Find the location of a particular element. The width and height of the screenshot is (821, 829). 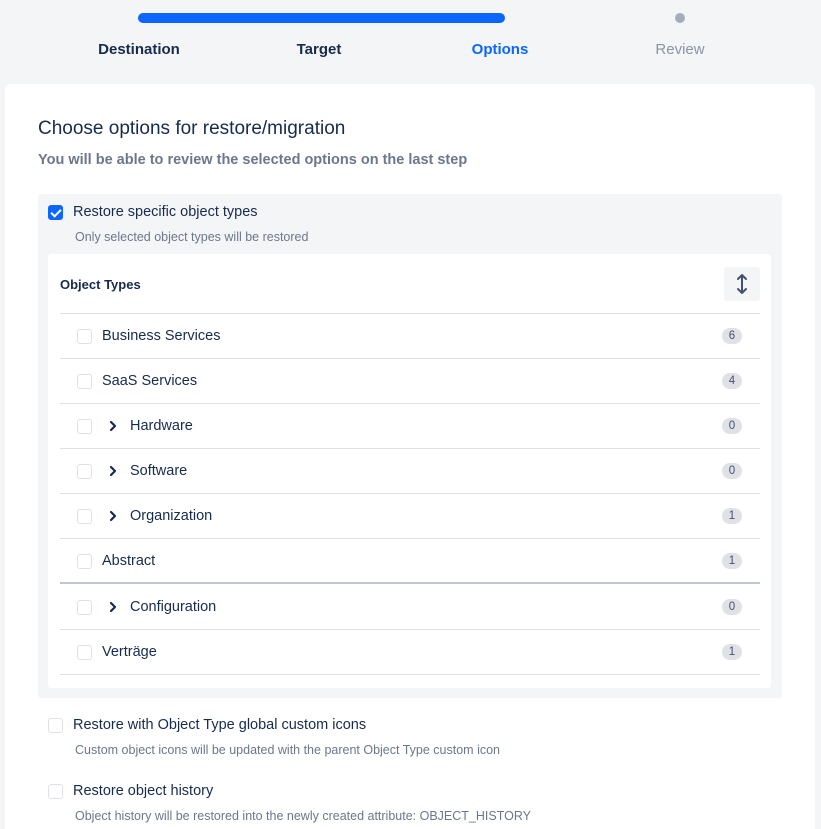

object-type-row: Organization 1 is located at coordinates (410, 516).